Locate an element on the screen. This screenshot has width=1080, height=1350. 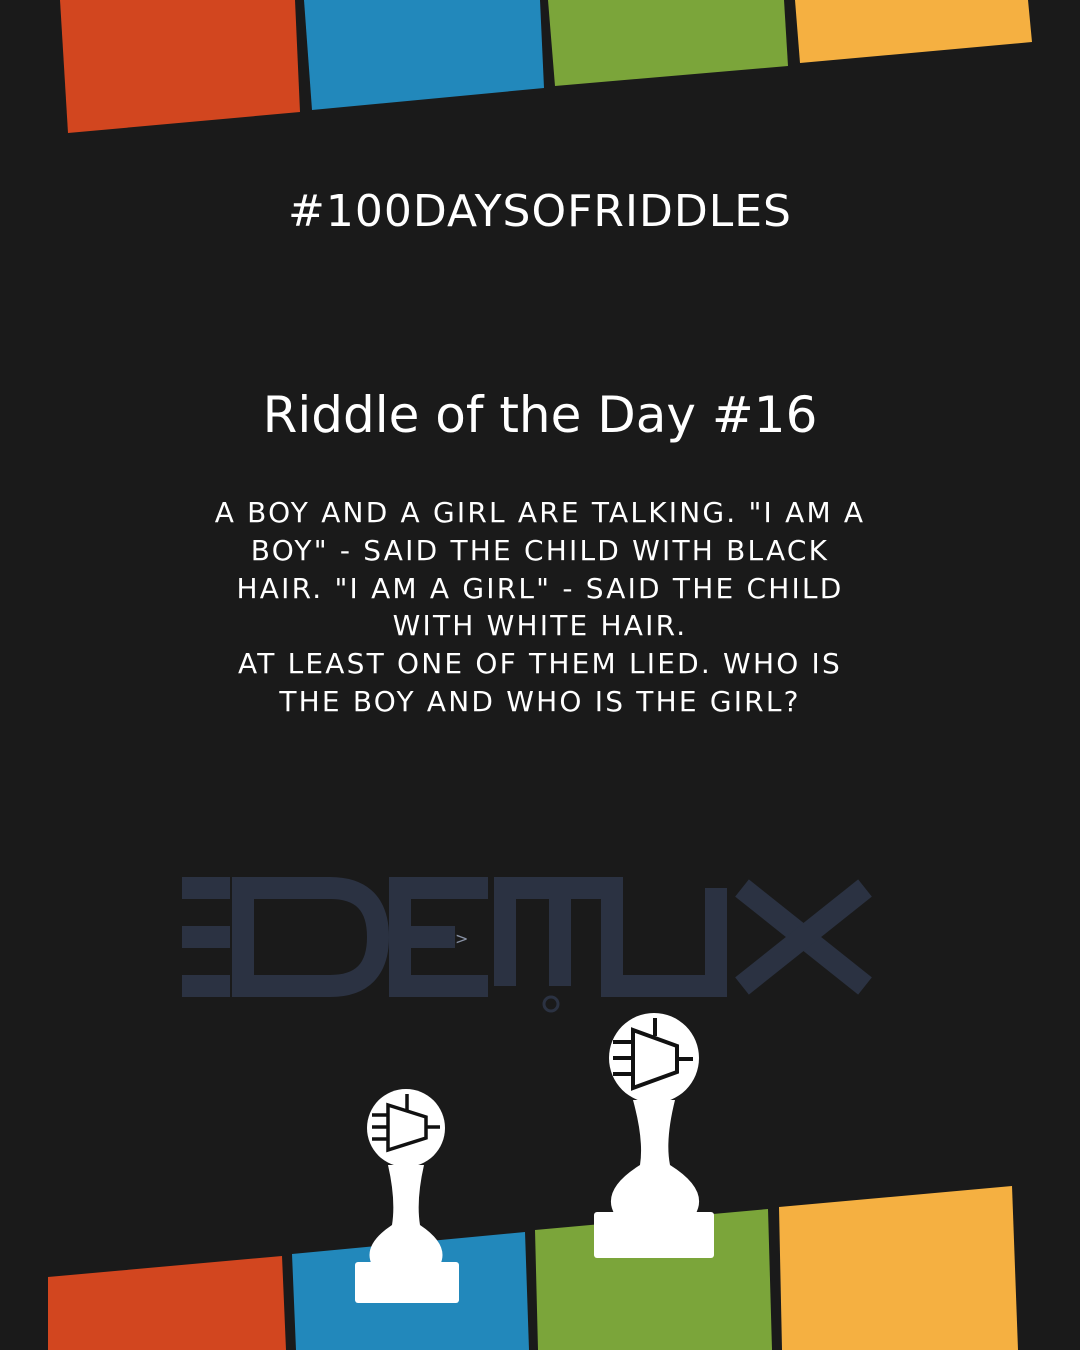
tile-top-green is located at coordinates (668, 43).